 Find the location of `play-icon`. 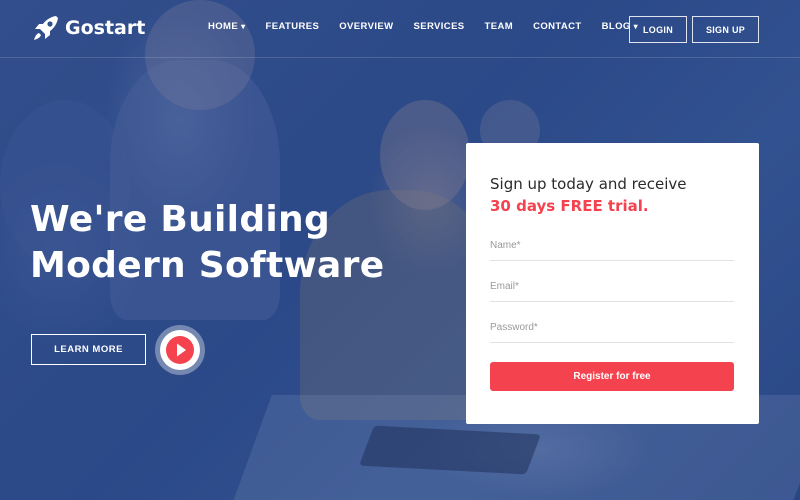

play-icon is located at coordinates (180, 350).